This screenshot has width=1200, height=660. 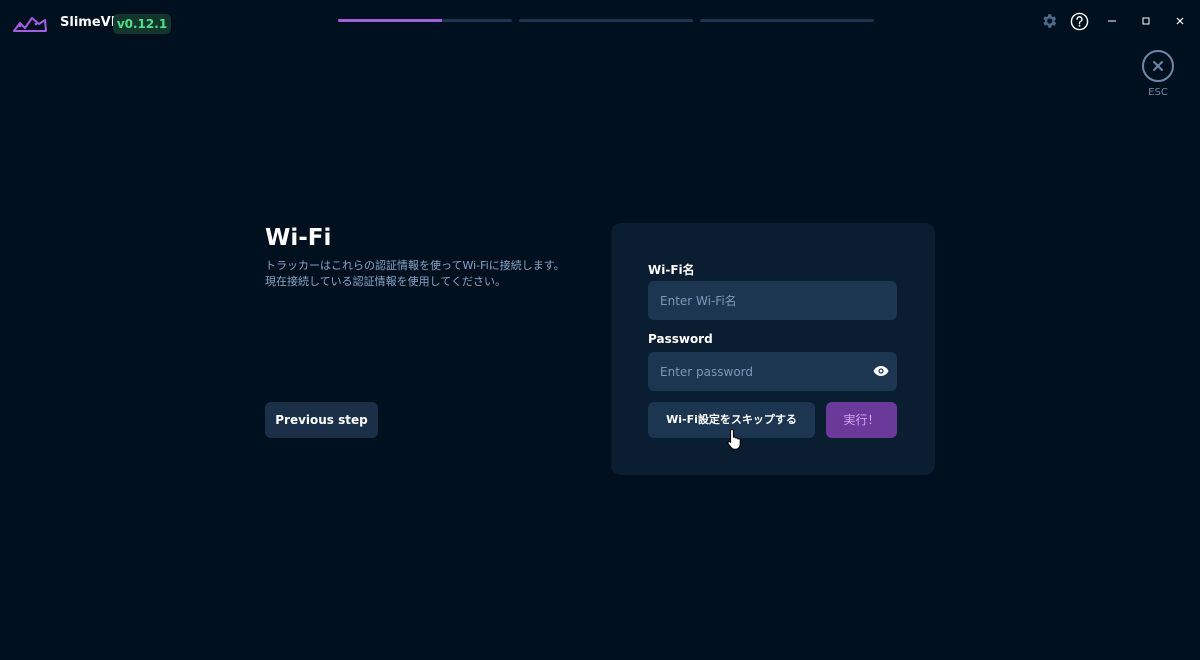 I want to click on password-field-wrapper, so click(x=772, y=371).